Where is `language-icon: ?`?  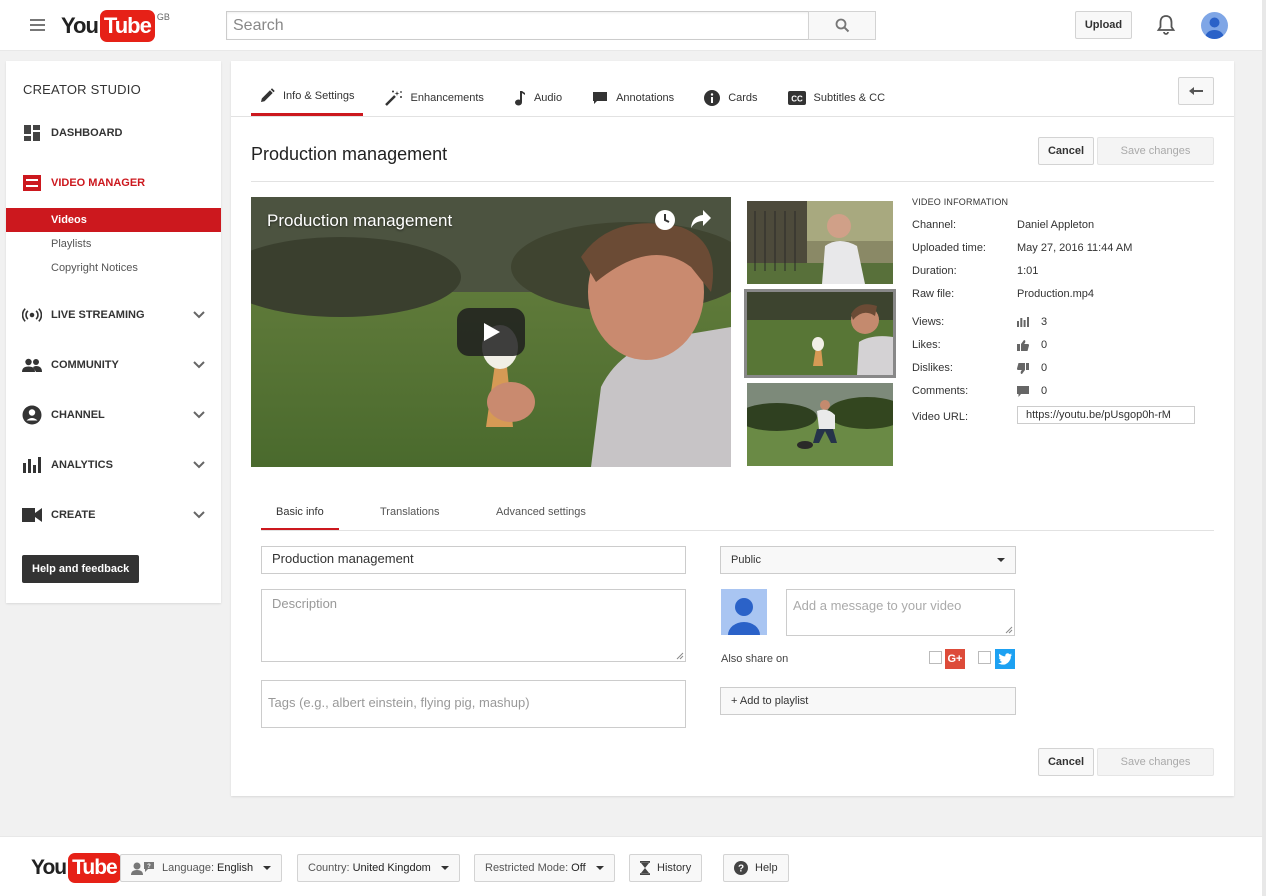
language-icon: ? is located at coordinates (143, 868).